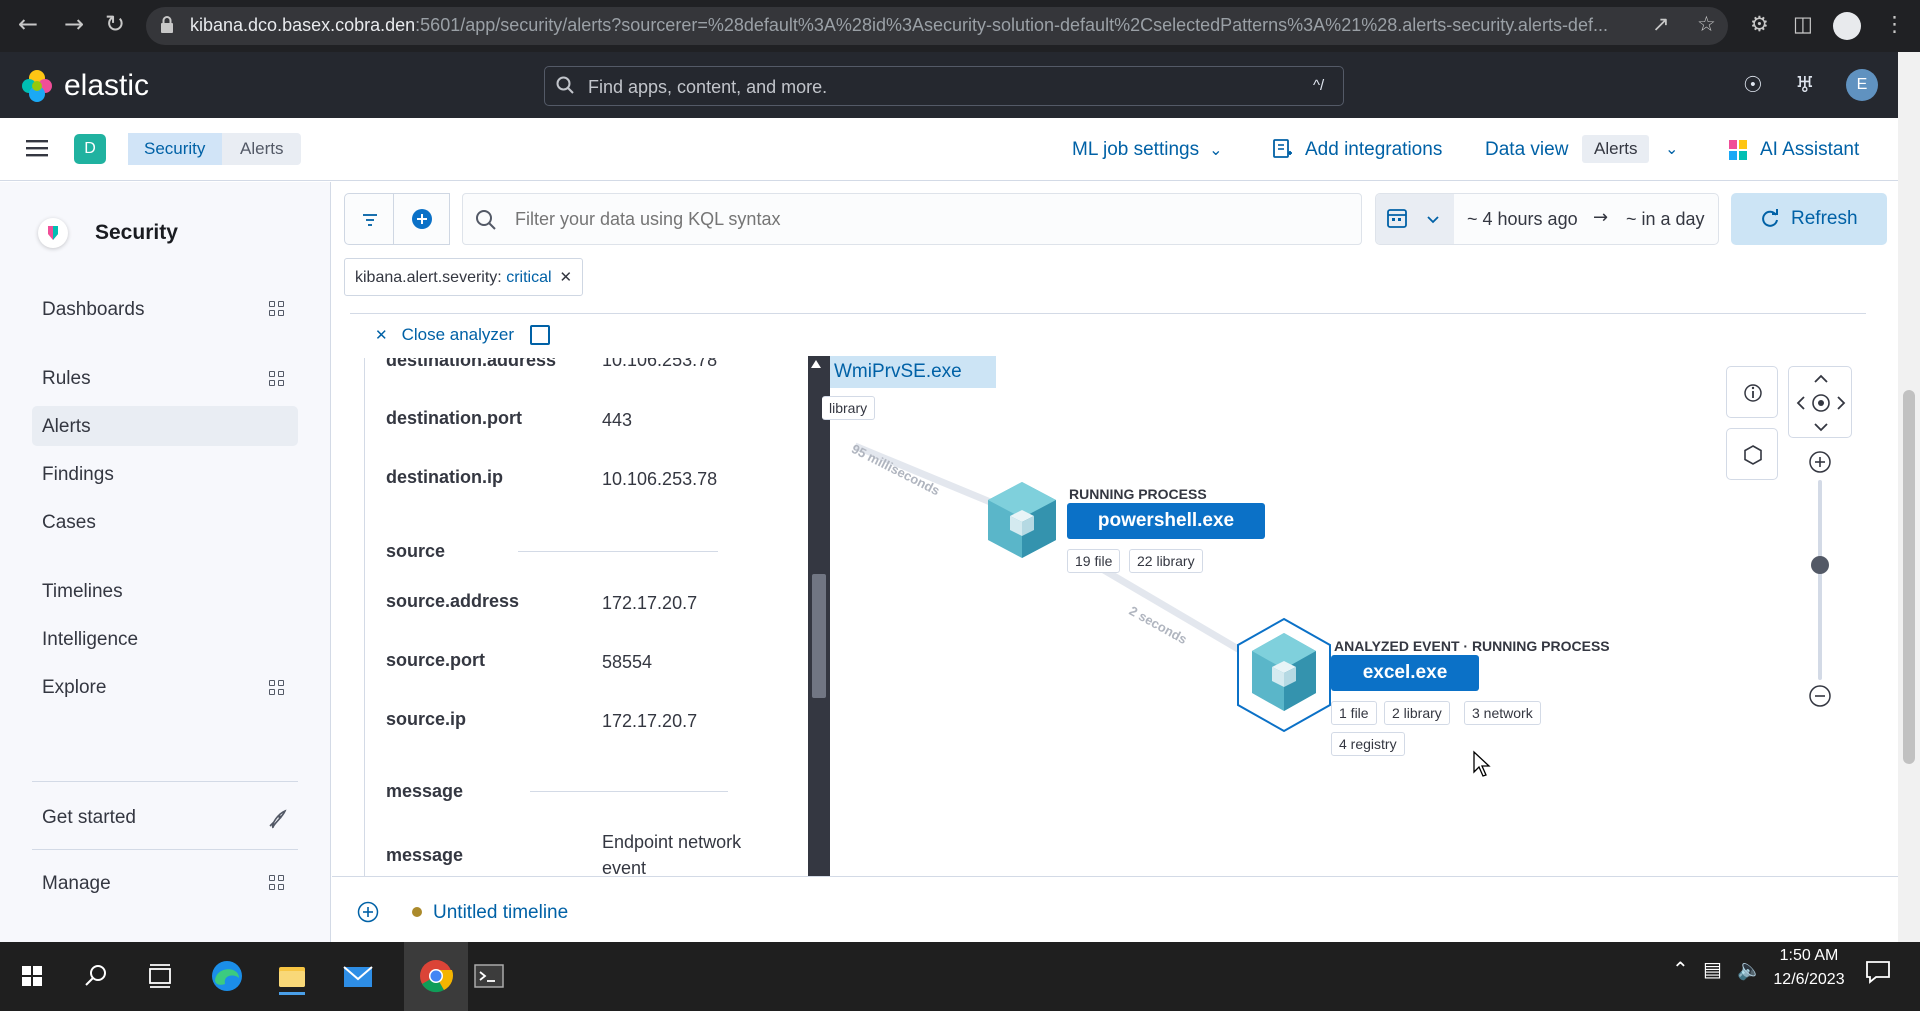 The height and width of the screenshot is (1011, 1920). What do you see at coordinates (1405, 673) in the screenshot?
I see `process-node-excel: excel.exe` at bounding box center [1405, 673].